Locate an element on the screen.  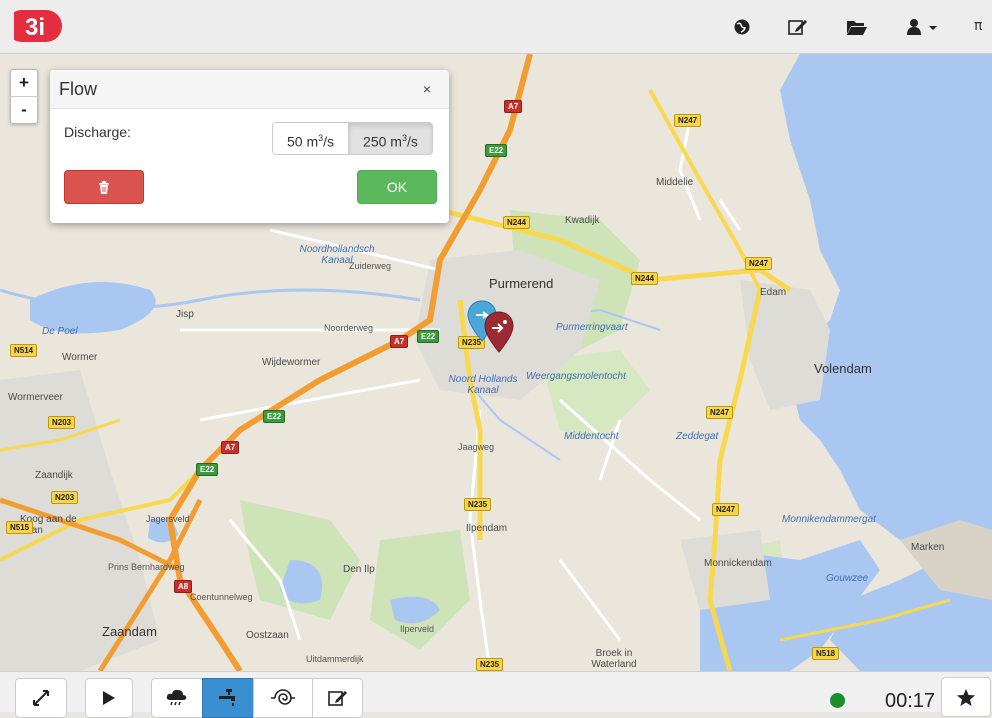
wind-icon is located at coordinates (283, 697).